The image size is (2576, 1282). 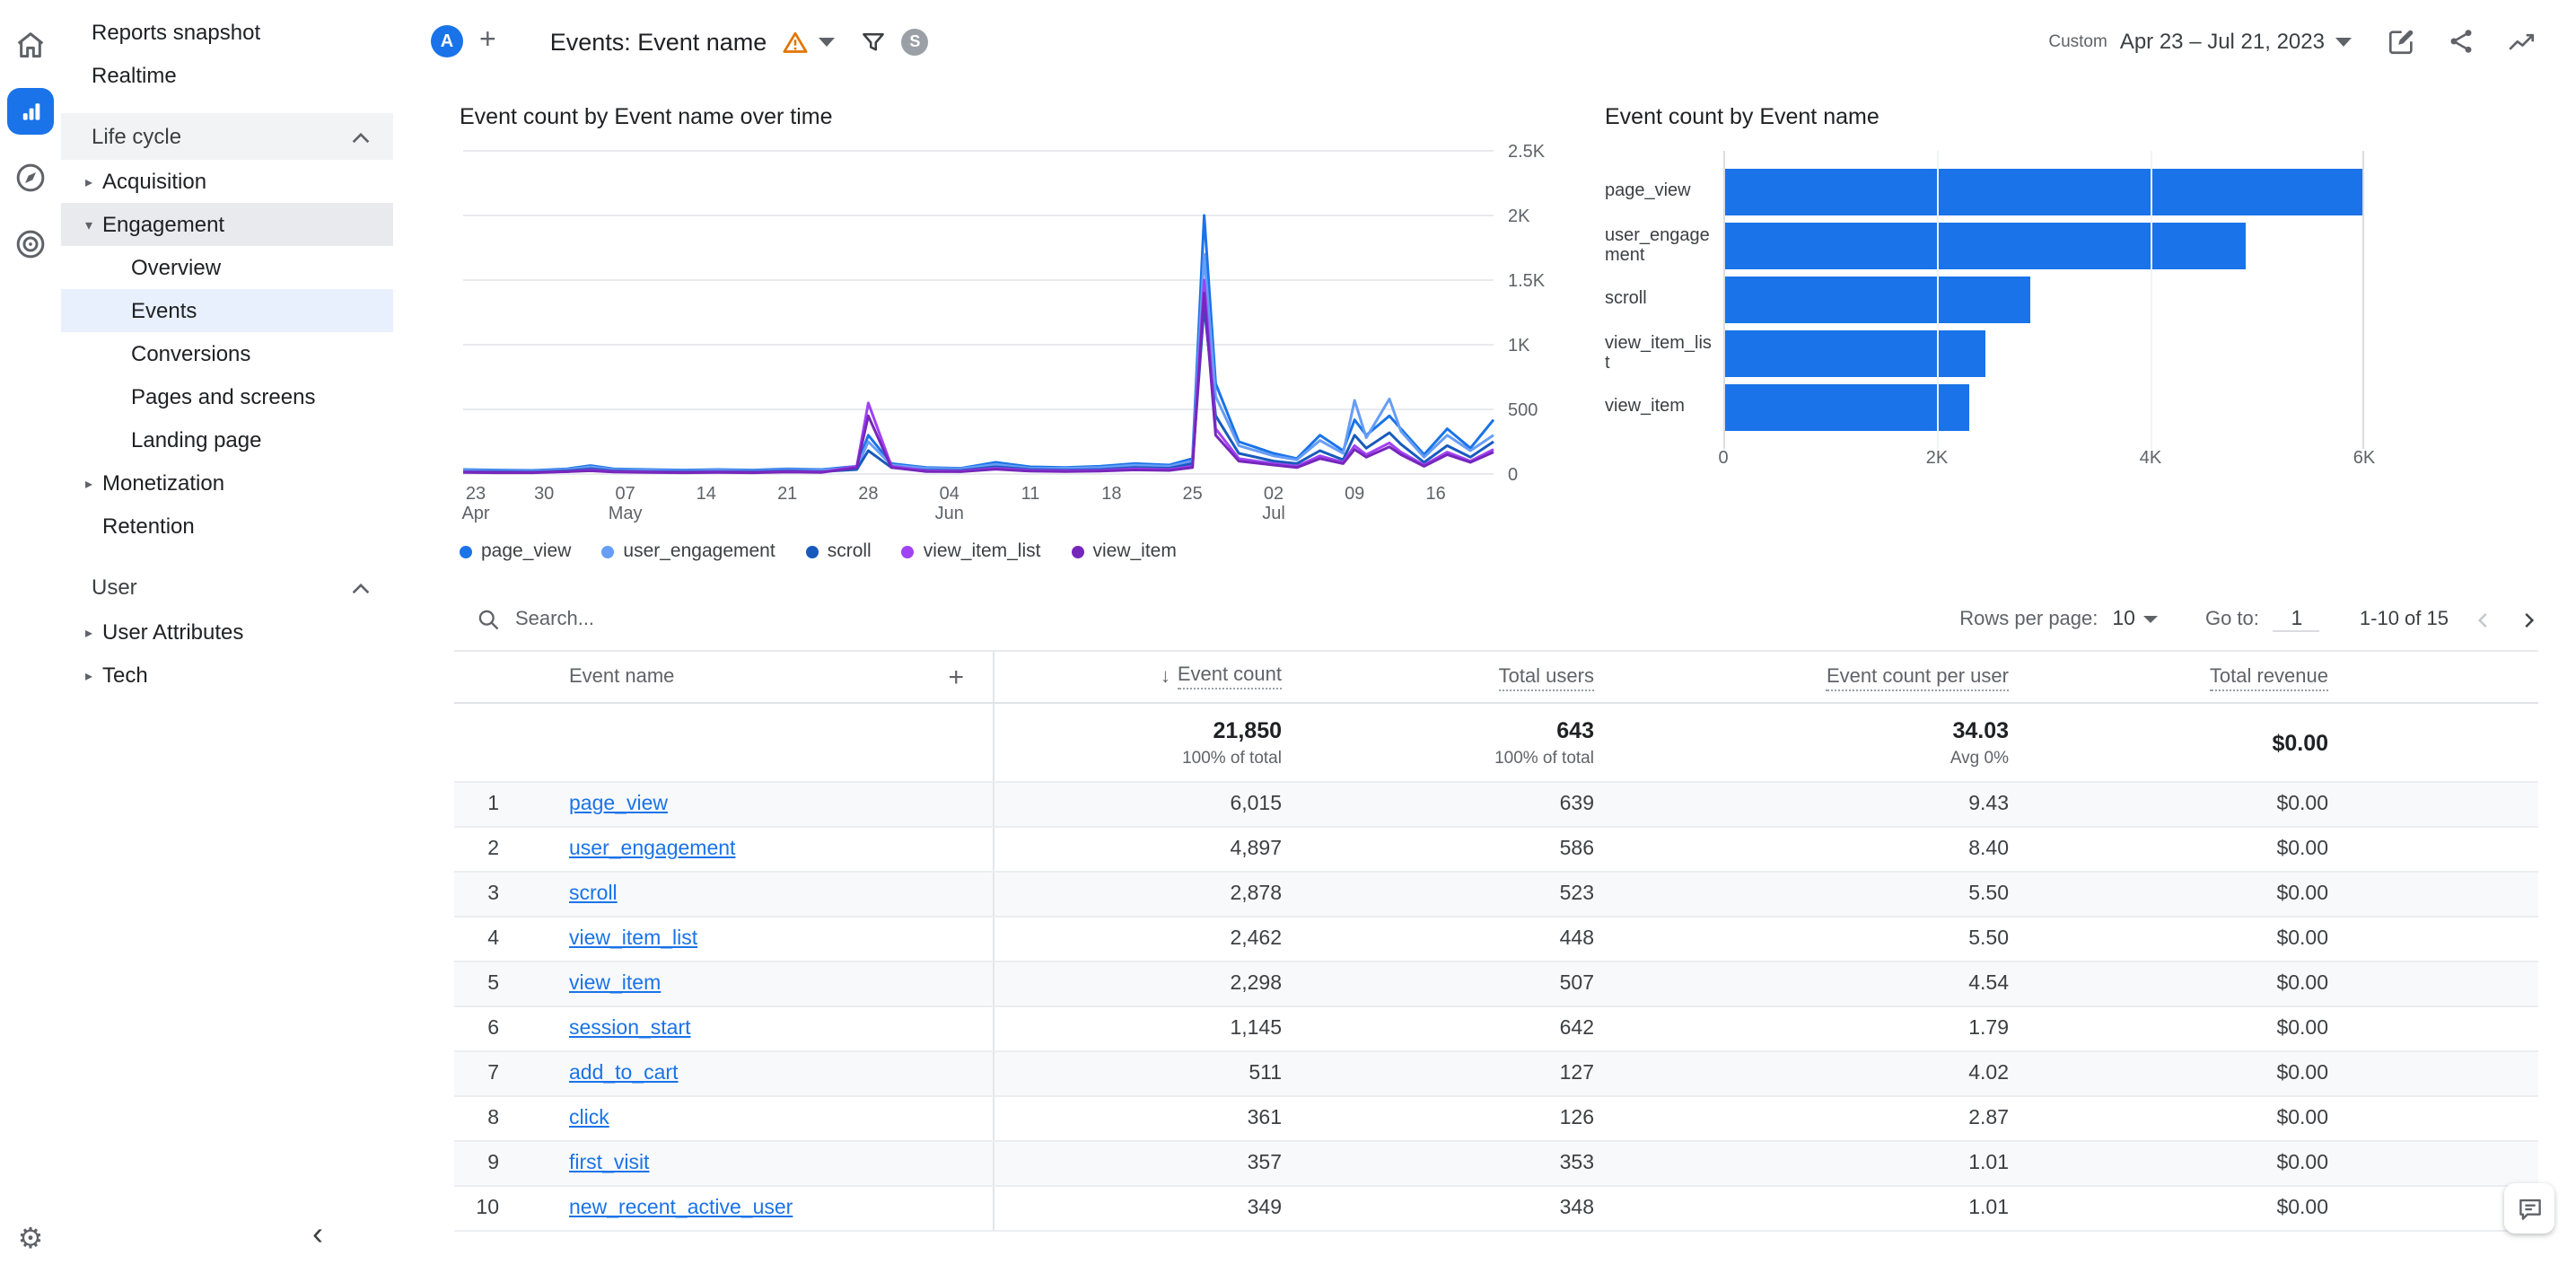 What do you see at coordinates (1137, 804) in the screenshot?
I see `event-count-cell: 6,015` at bounding box center [1137, 804].